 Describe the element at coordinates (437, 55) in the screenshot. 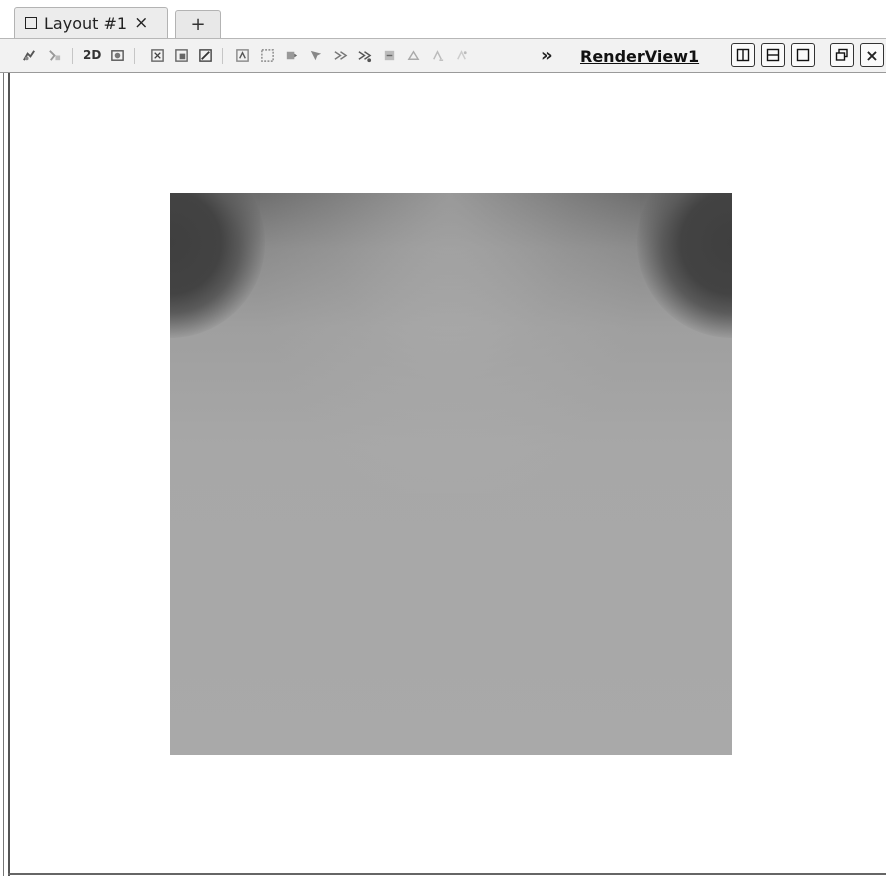

I see `grow-selection-icon` at that location.